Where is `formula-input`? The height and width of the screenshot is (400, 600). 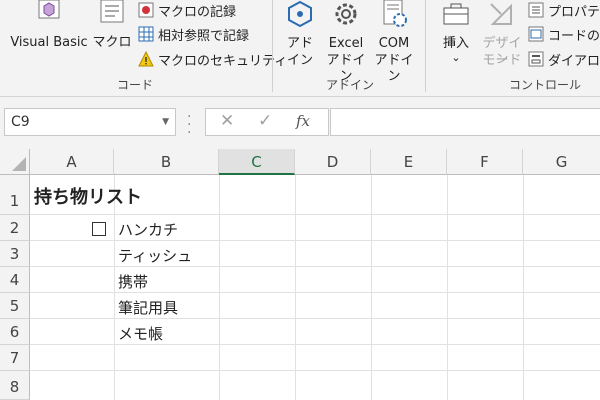 formula-input is located at coordinates (465, 122).